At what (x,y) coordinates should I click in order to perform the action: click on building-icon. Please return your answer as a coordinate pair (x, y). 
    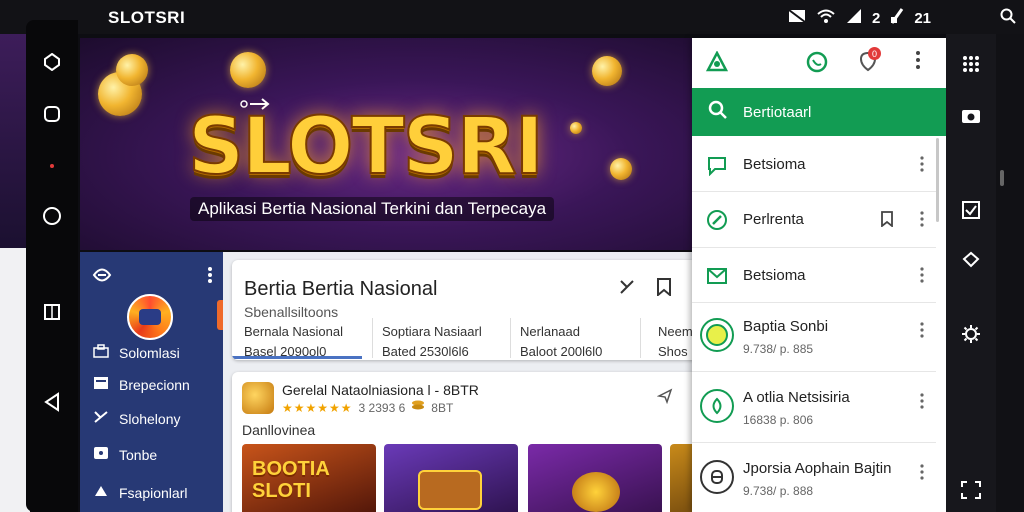
    Looking at the image, I should click on (101, 352).